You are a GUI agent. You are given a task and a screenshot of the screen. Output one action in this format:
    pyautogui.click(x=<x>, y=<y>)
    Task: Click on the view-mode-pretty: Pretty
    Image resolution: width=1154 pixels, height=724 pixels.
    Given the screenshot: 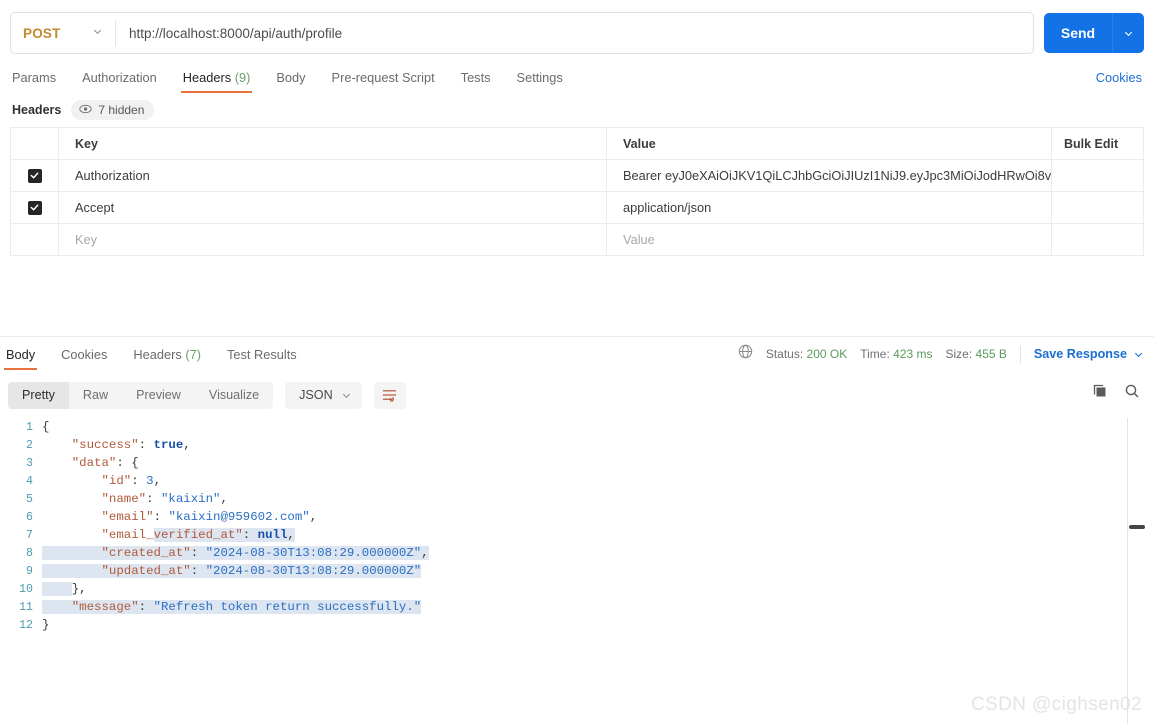 What is the action you would take?
    pyautogui.click(x=38, y=395)
    